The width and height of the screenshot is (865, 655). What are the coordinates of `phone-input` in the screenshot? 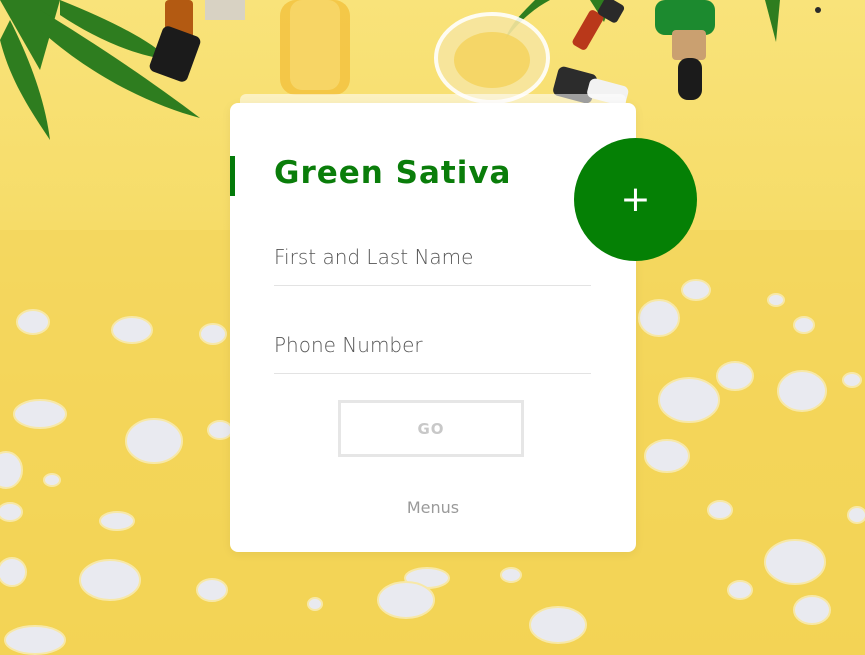 It's located at (434, 352).